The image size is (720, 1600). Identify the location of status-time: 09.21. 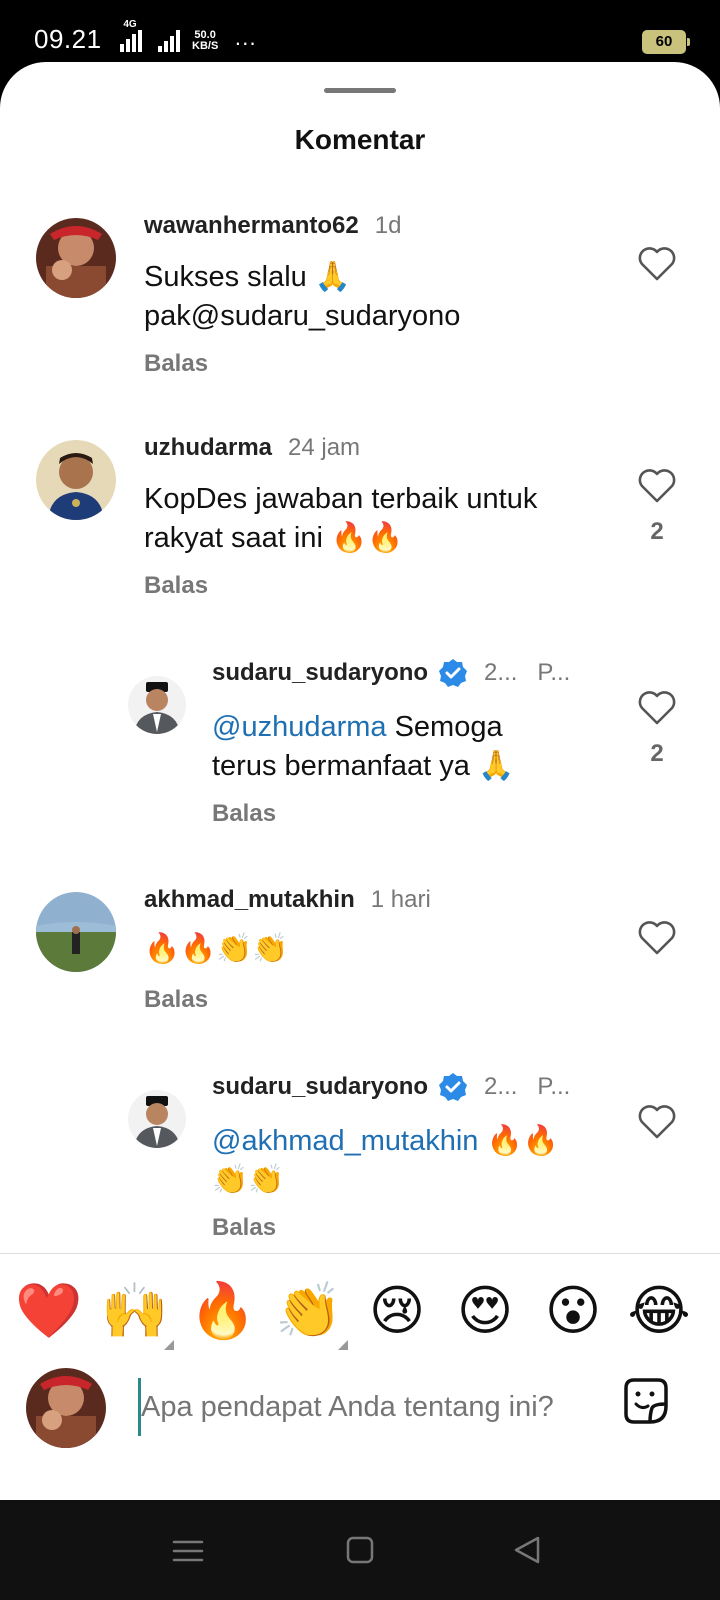
(68, 39).